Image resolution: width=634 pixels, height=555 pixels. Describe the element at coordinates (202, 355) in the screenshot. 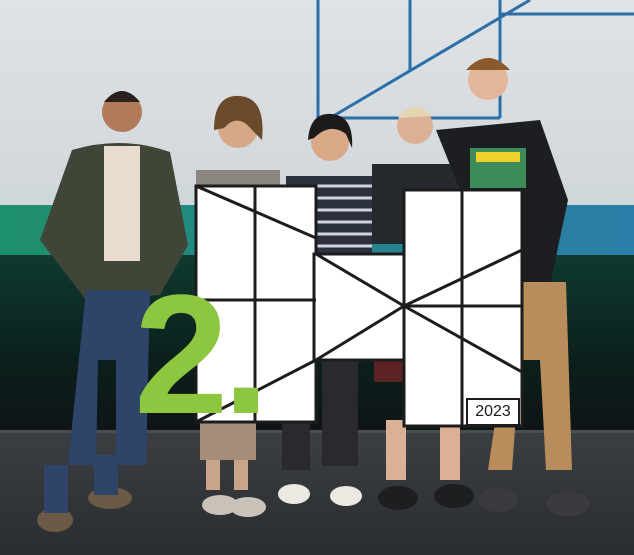

I see `place-number: 2.` at that location.